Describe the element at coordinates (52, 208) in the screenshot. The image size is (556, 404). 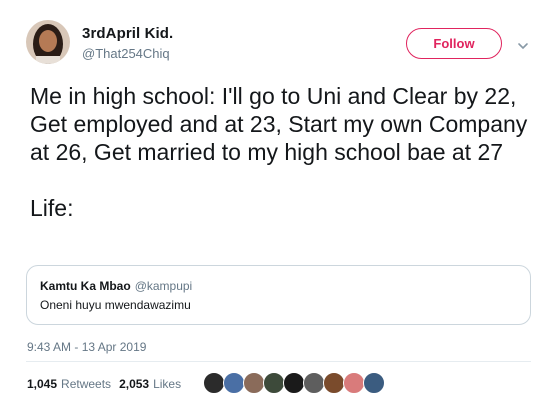
I see `tweet-text-life: Life:` at that location.